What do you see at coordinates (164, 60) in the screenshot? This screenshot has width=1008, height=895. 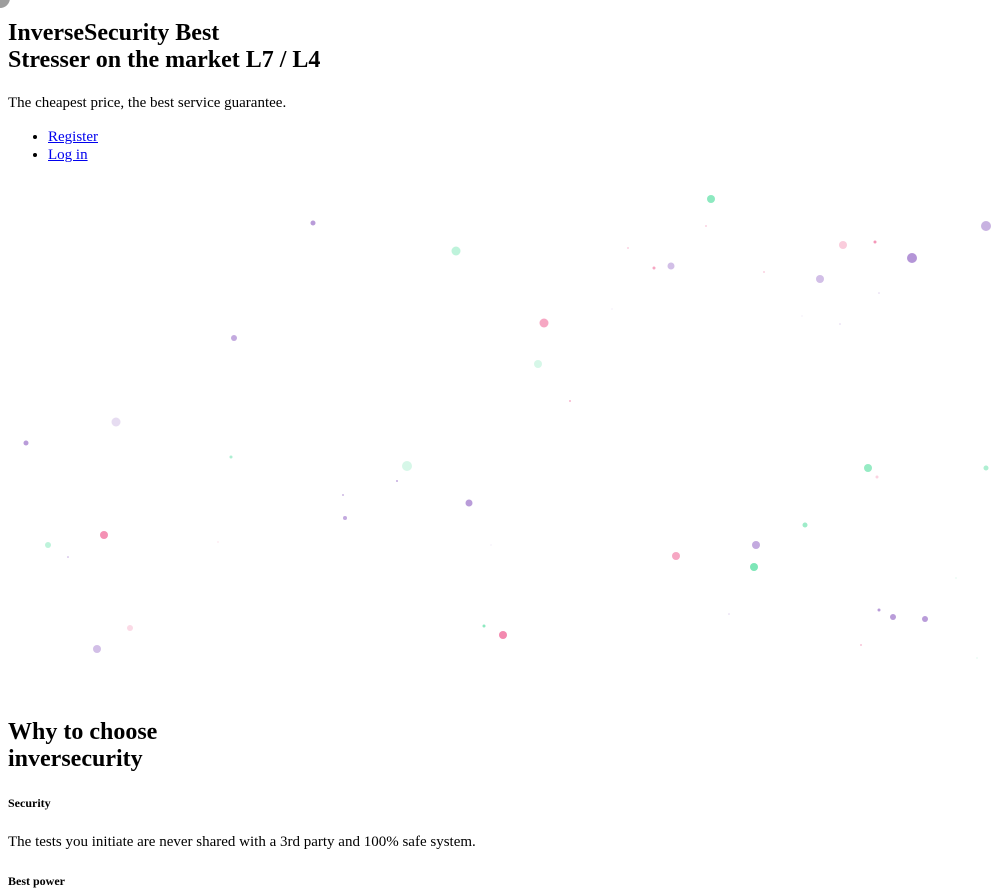 I see `hero-title-line-2: Stresser on the market L7 / L4` at bounding box center [164, 60].